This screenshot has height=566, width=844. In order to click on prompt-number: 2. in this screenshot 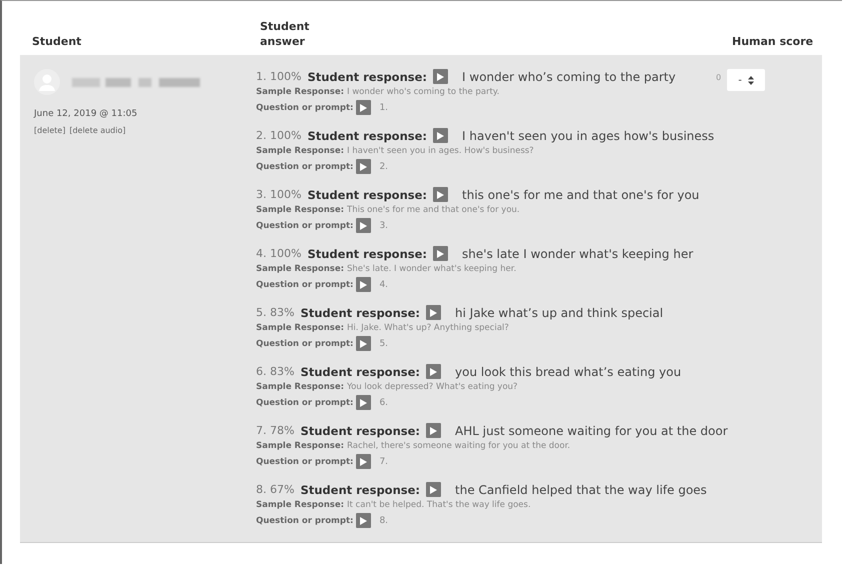, I will do `click(383, 167)`.